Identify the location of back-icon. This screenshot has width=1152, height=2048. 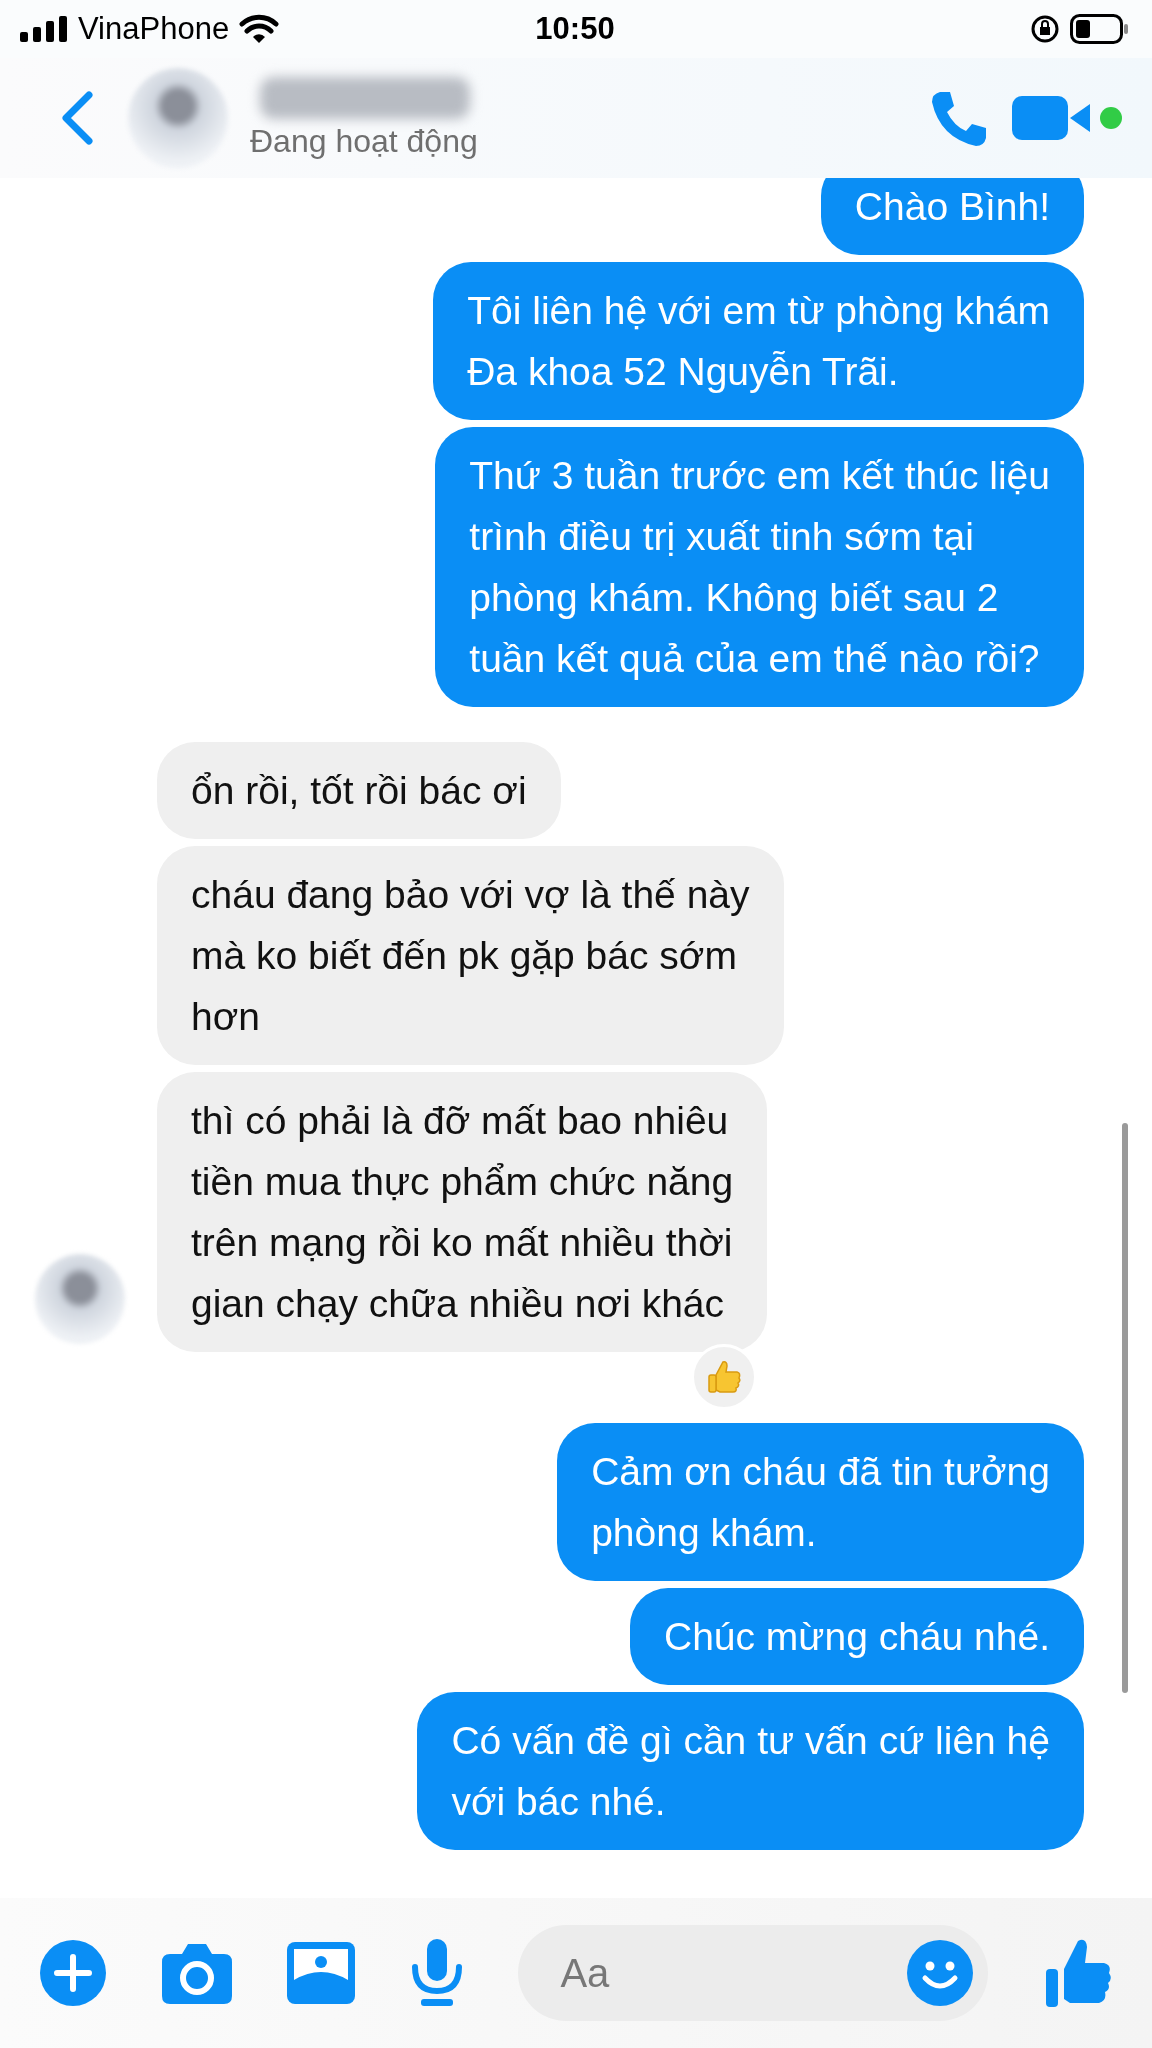
(77, 118).